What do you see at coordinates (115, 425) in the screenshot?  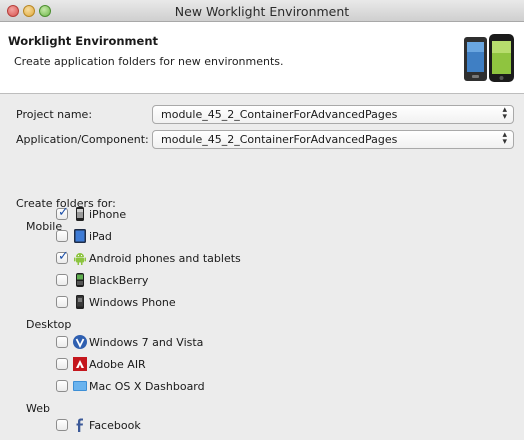 I see `facebook-label: Facebook` at bounding box center [115, 425].